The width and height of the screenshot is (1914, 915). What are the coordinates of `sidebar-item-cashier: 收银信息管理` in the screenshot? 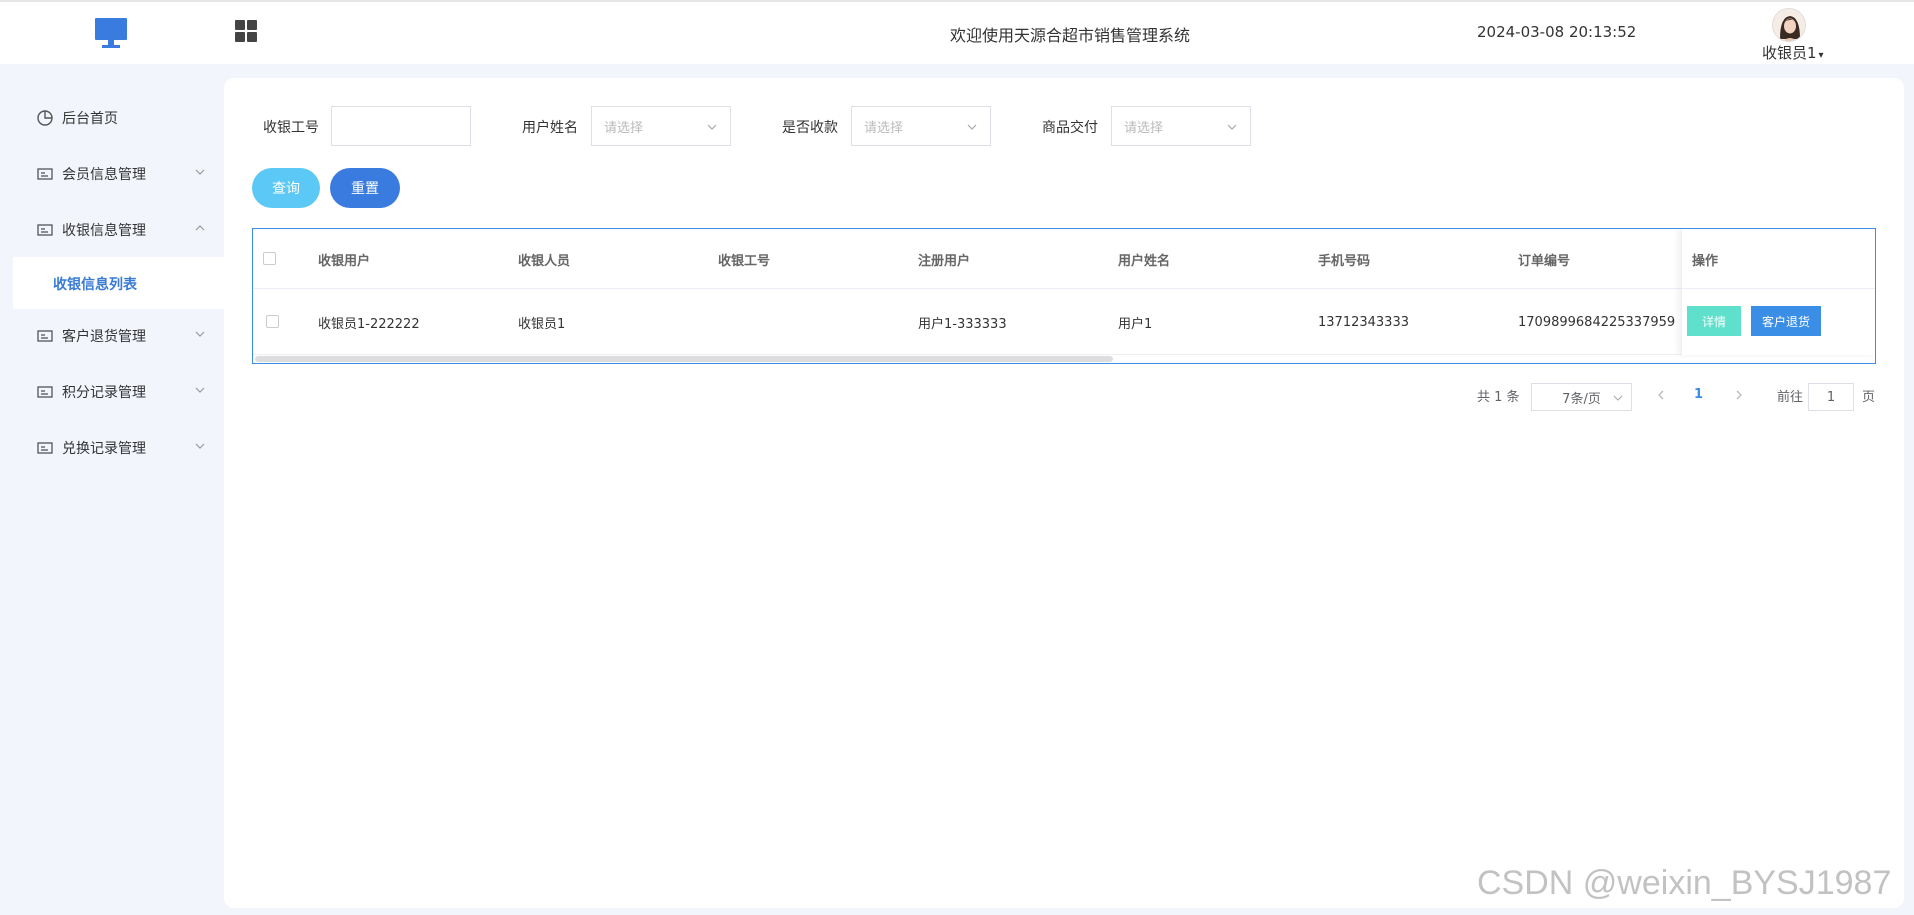 It's located at (121, 230).